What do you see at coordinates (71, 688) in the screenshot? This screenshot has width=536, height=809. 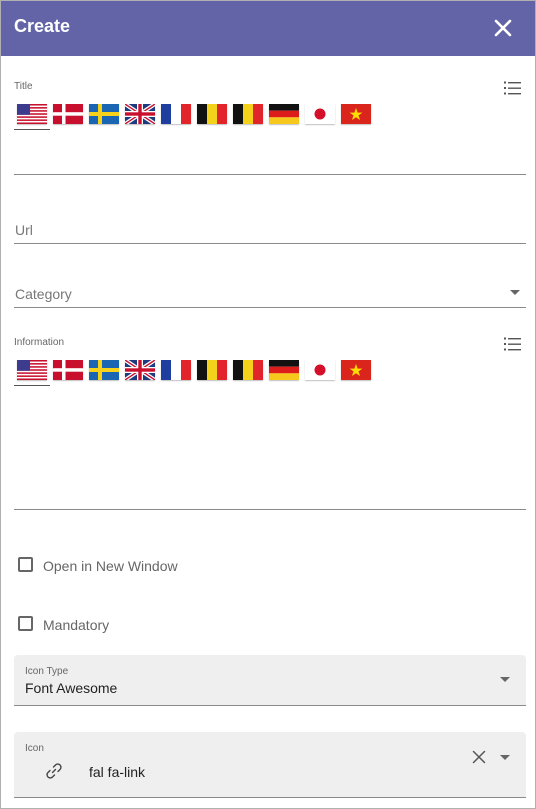 I see `icon-type-value: Font Awesome` at bounding box center [71, 688].